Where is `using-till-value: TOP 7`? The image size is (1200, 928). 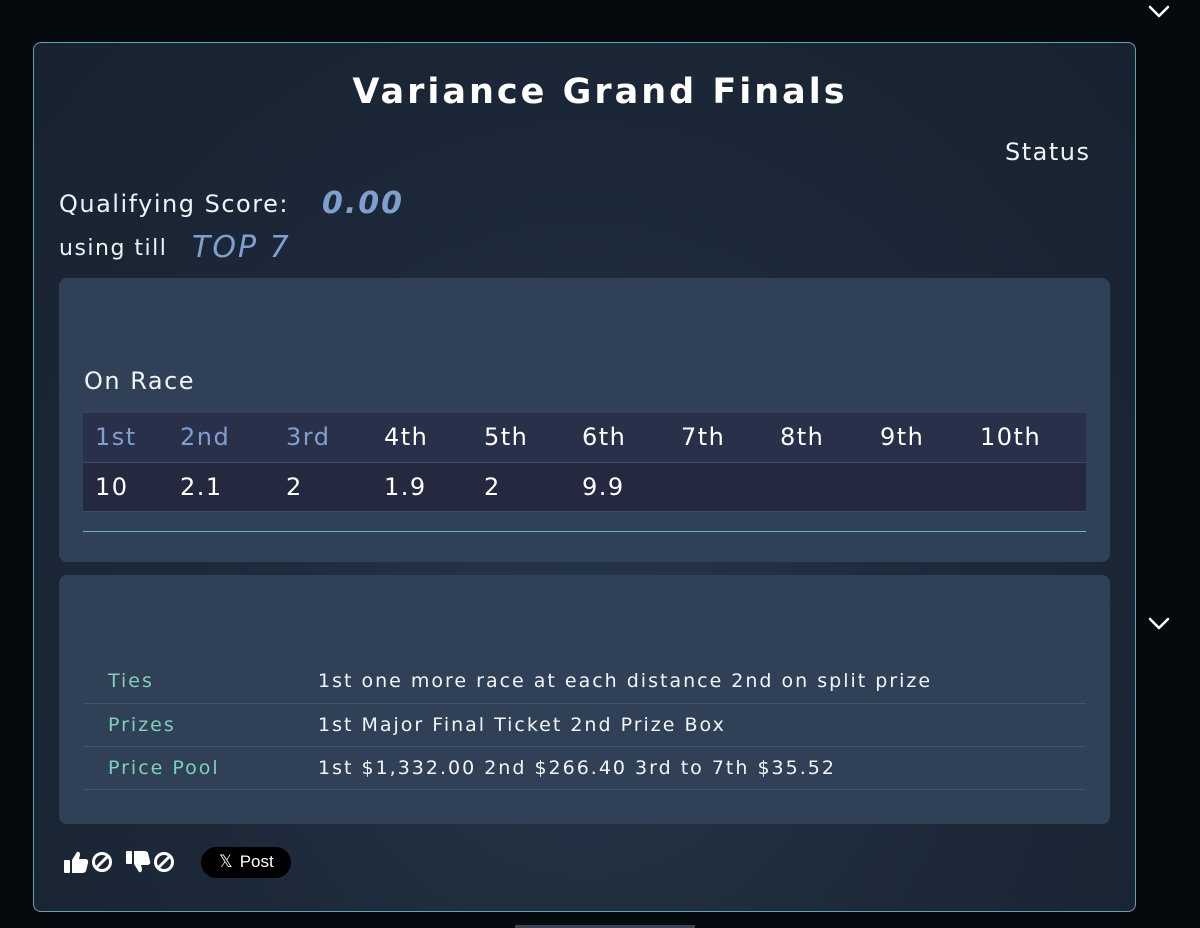
using-till-value: TOP 7 is located at coordinates (241, 247).